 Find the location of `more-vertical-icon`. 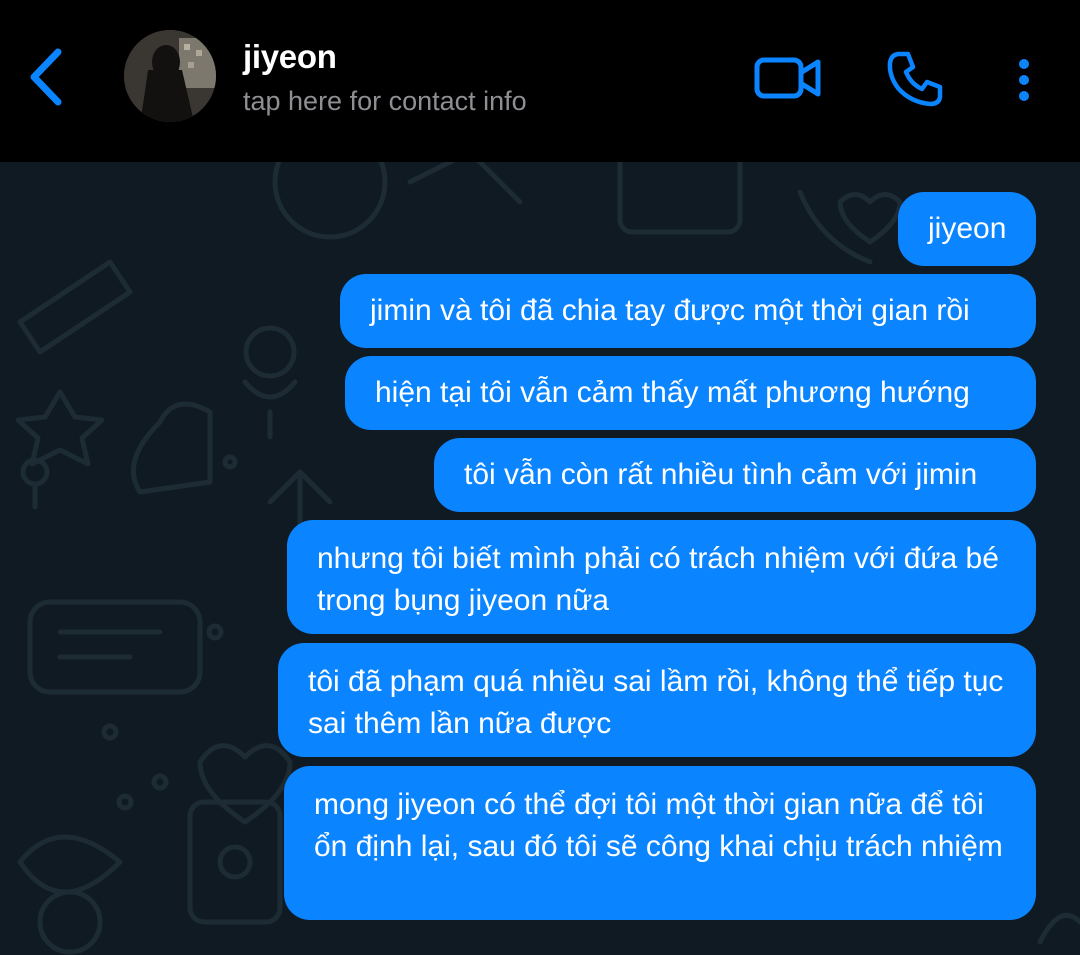

more-vertical-icon is located at coordinates (1024, 80).